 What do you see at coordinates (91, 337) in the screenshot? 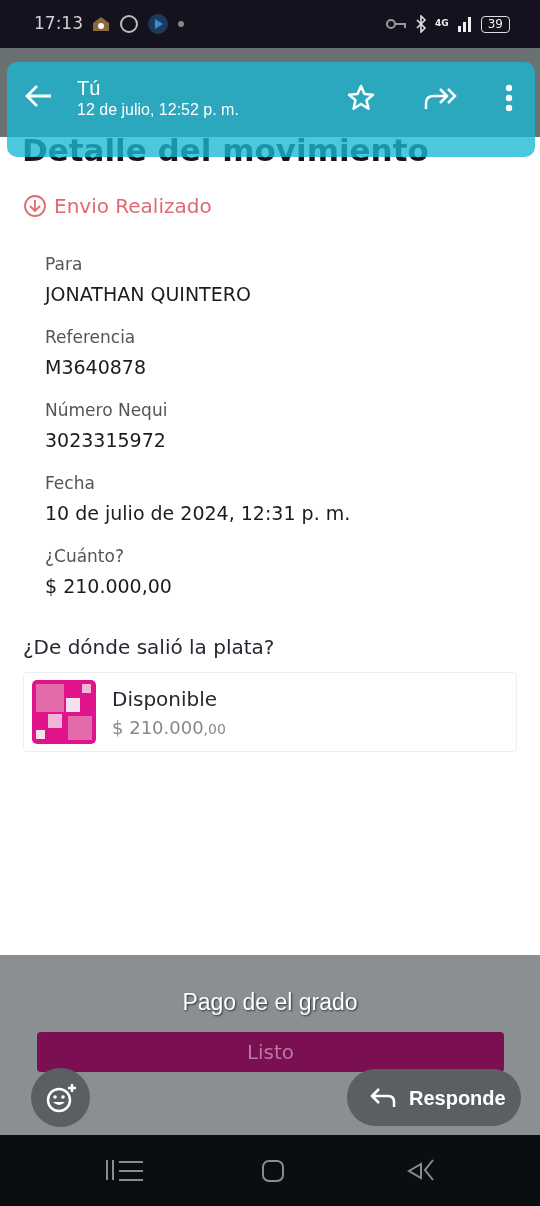
I see `field-label: Referencia` at bounding box center [91, 337].